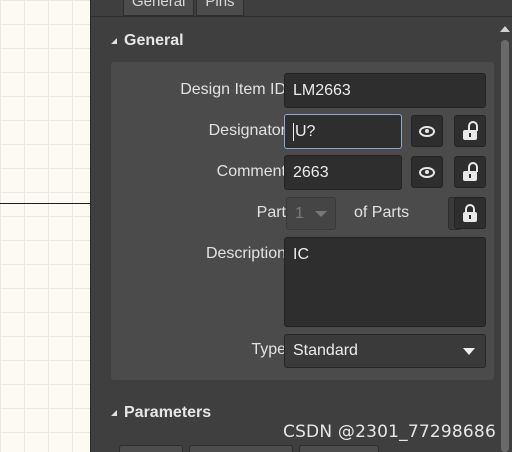  I want to click on design-item-id-label: Design Item ID, so click(233, 89).